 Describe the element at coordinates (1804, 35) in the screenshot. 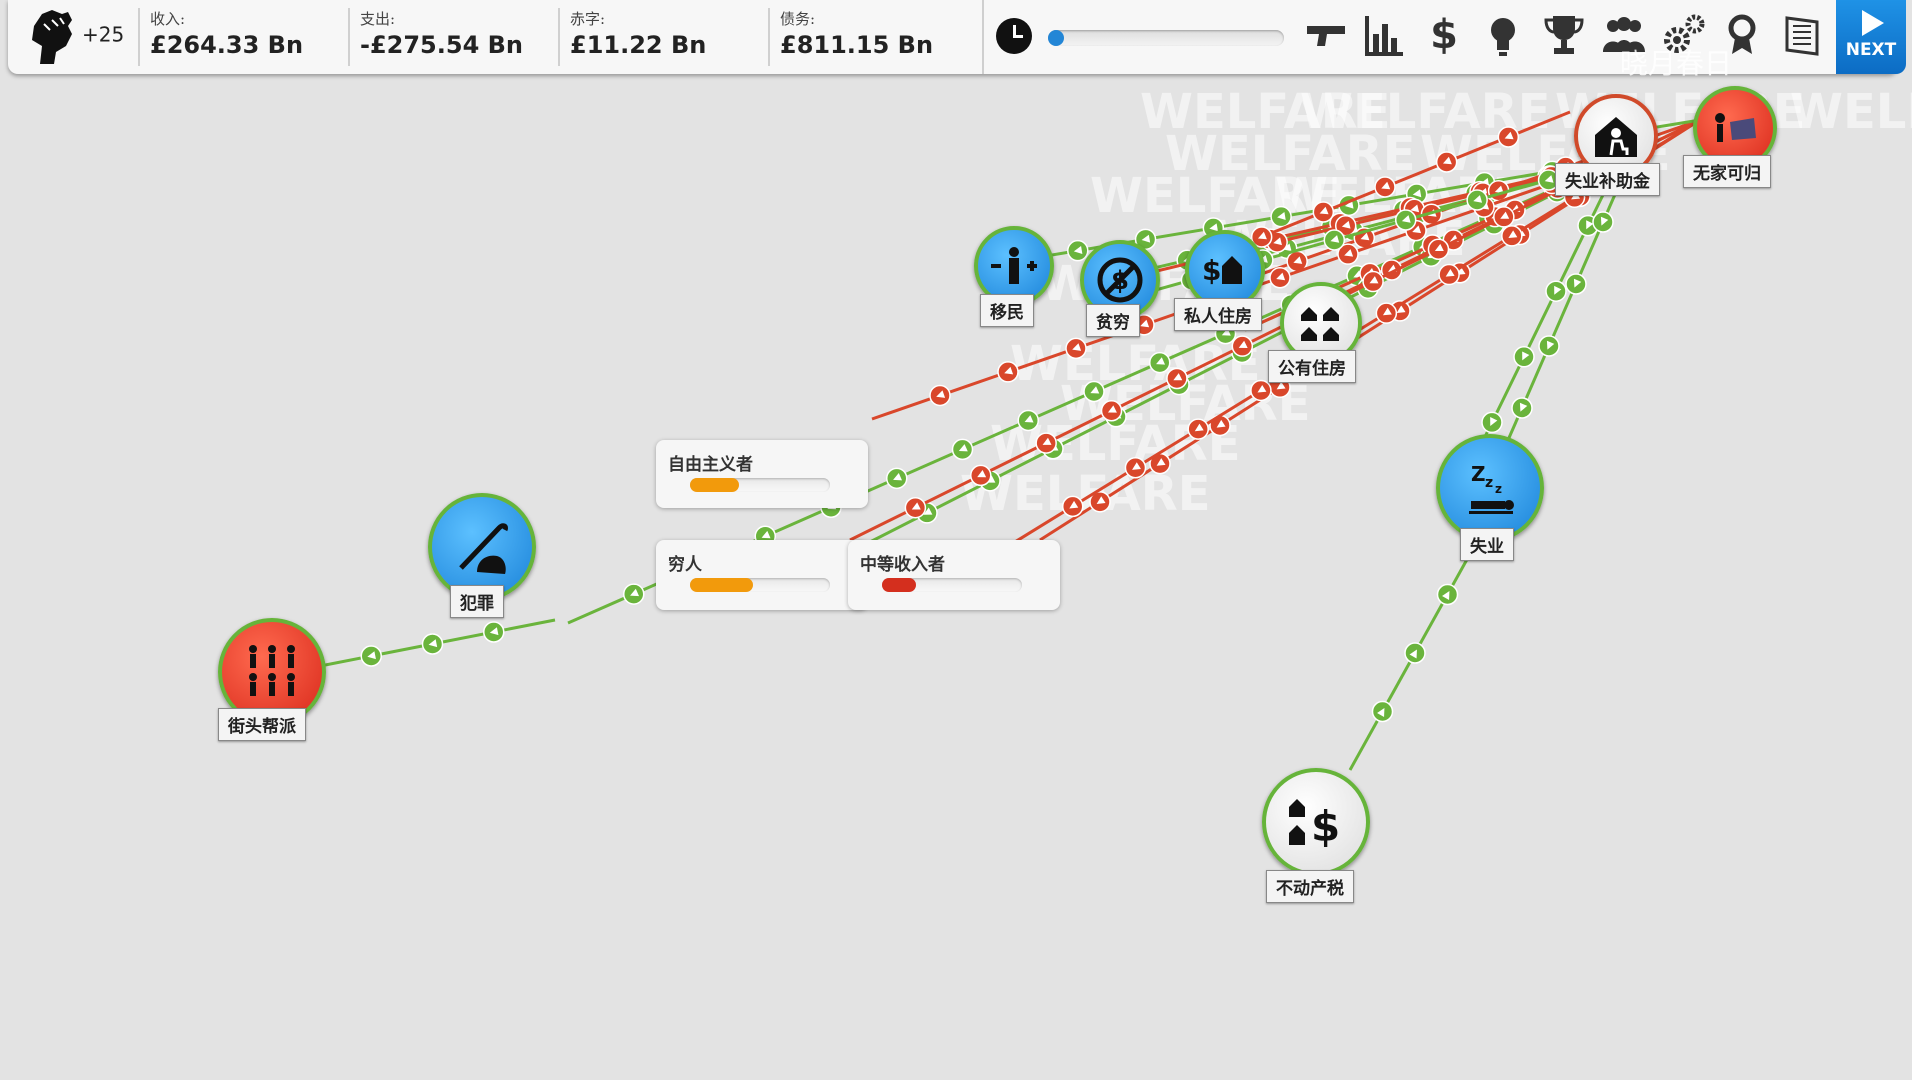

I see `newspaper-icon` at that location.